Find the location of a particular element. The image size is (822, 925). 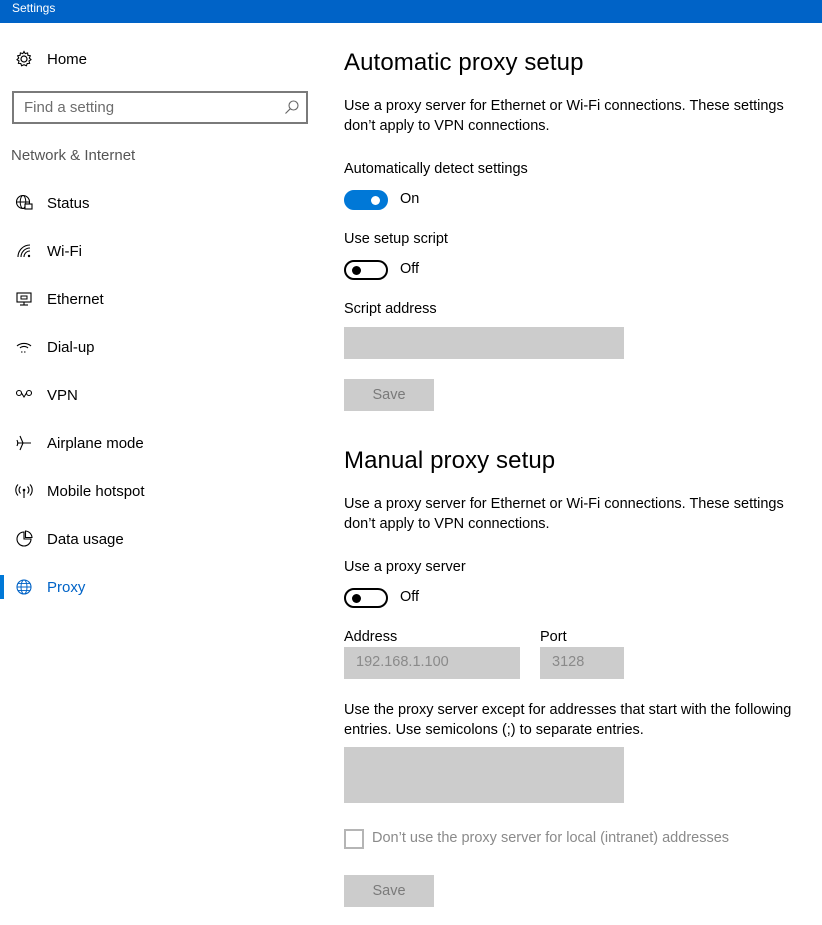

script-address-field is located at coordinates (484, 343).